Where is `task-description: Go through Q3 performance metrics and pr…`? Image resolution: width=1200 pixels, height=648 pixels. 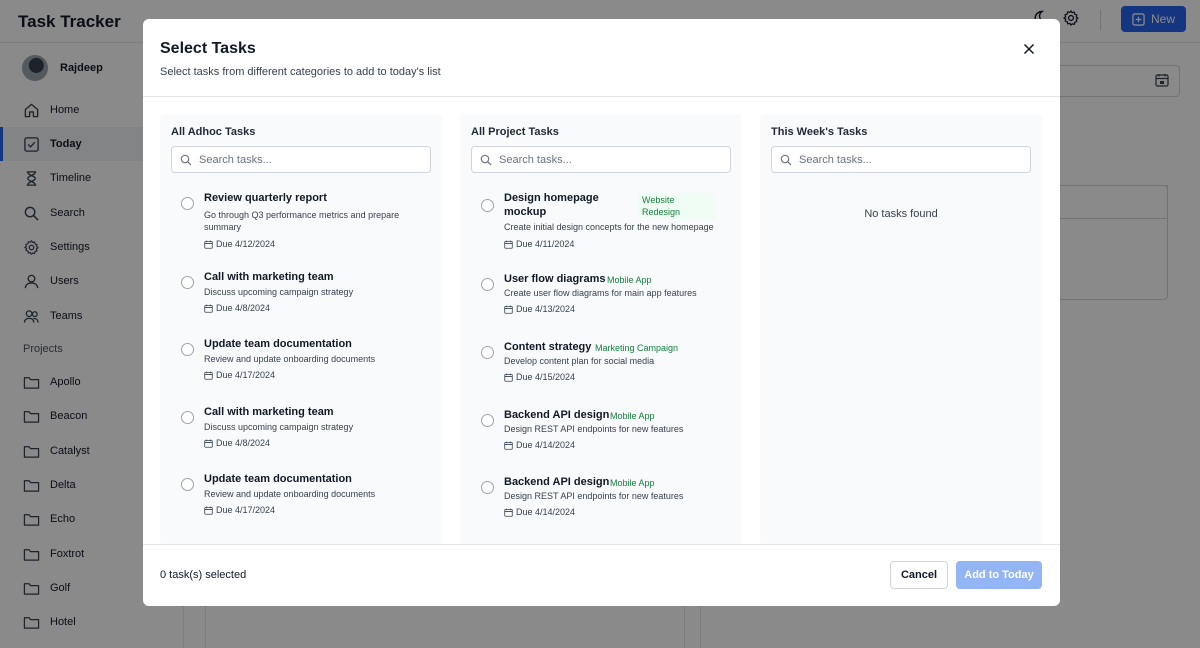
task-description: Go through Q3 performance metrics and pr… is located at coordinates (302, 221).